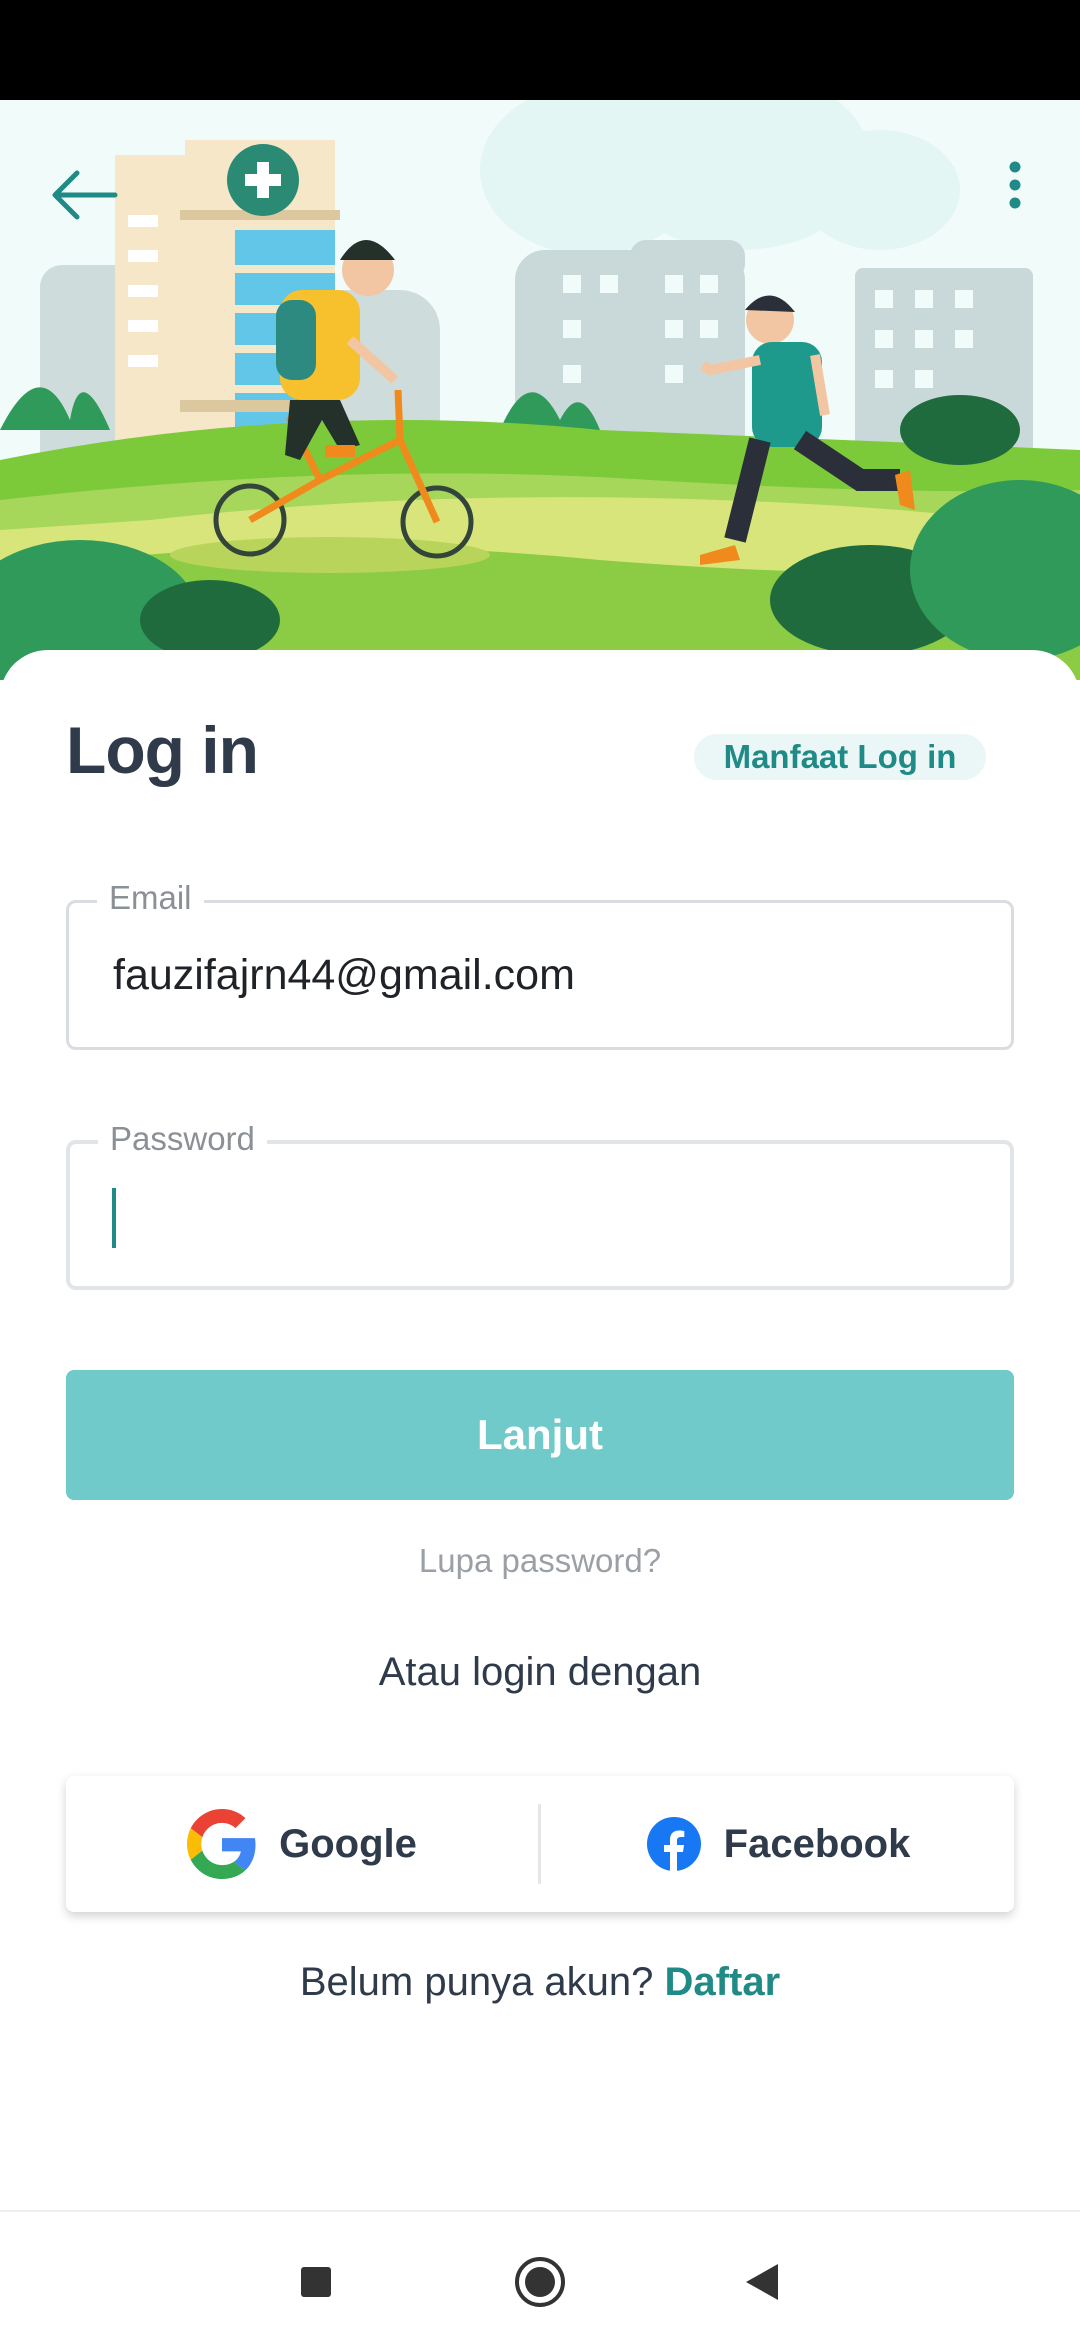  Describe the element at coordinates (114, 1218) in the screenshot. I see `text-caret` at that location.